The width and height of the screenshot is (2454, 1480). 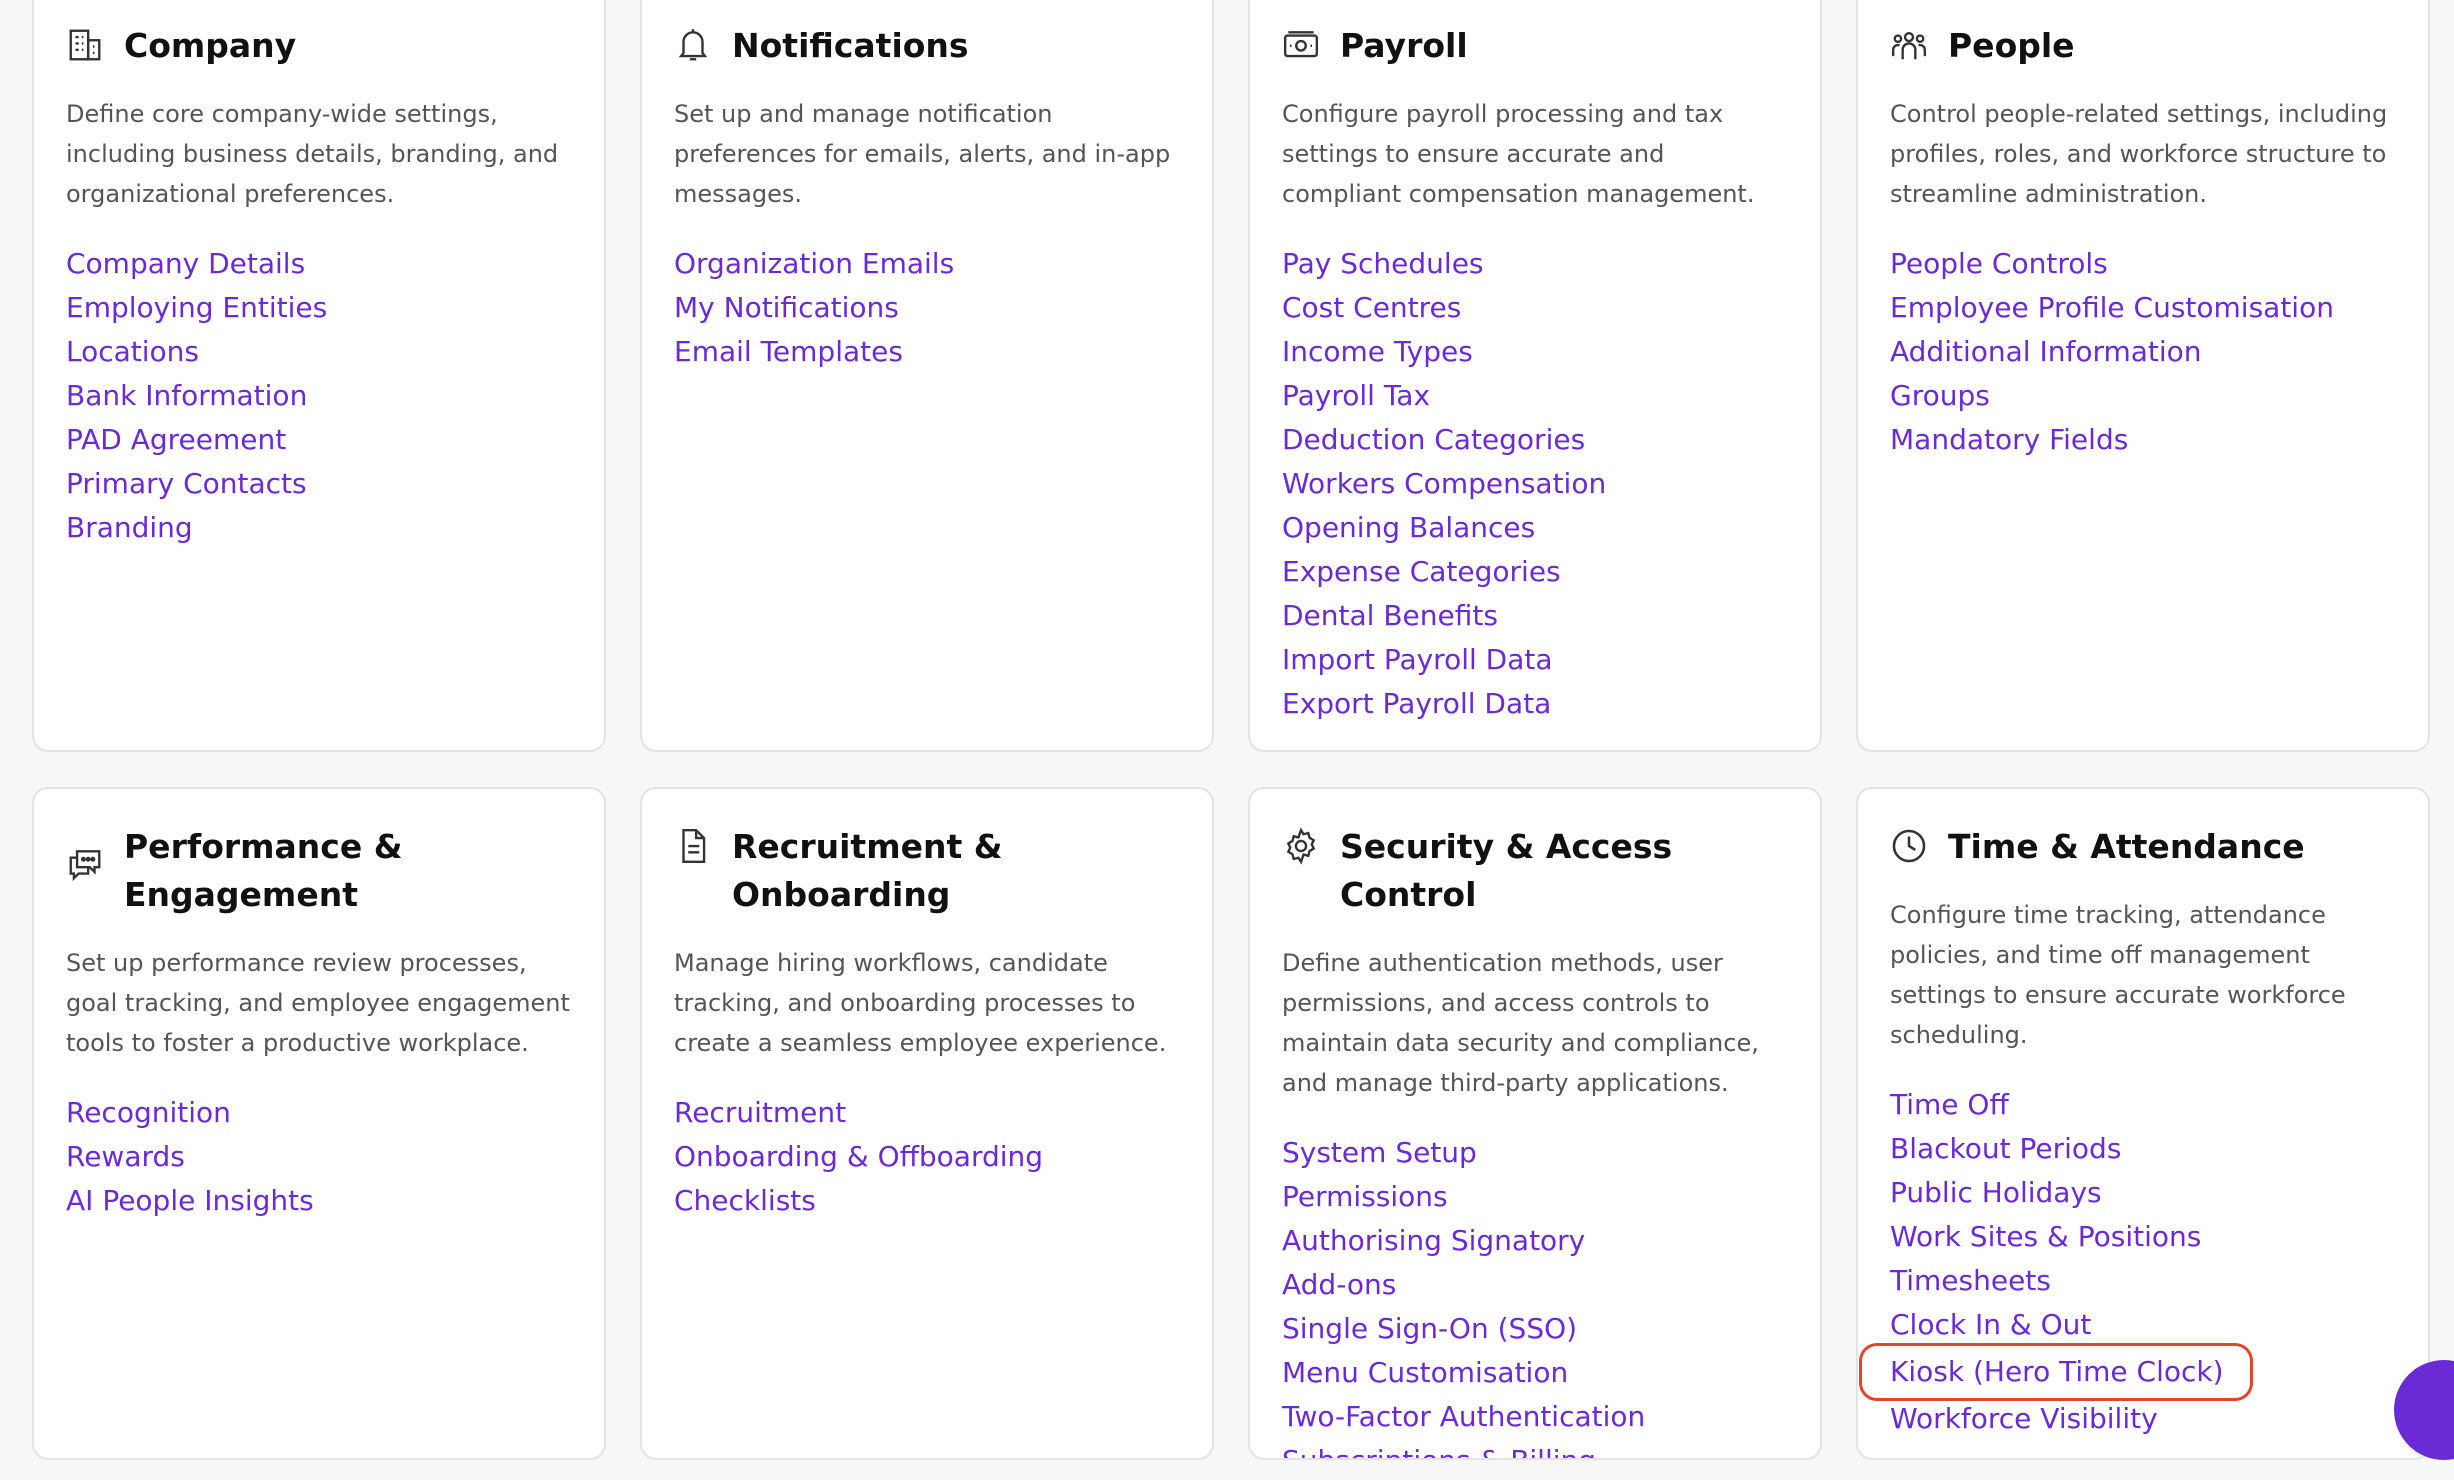 I want to click on people-icon, so click(x=1909, y=45).